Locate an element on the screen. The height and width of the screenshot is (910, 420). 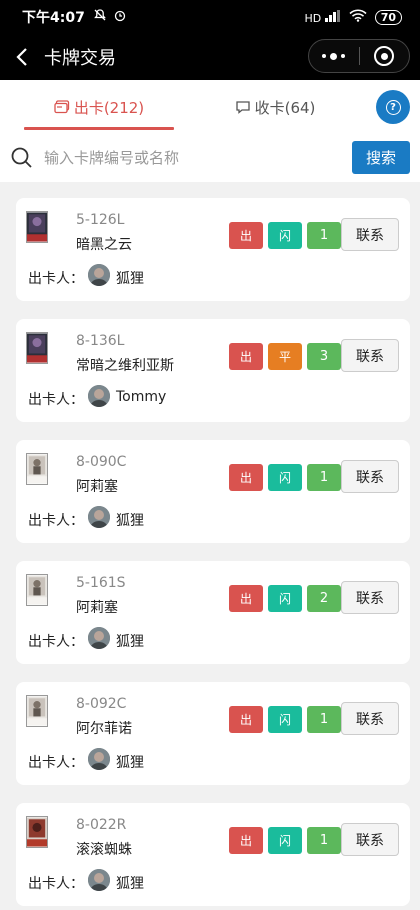
question-icon: ? is located at coordinates (393, 107).